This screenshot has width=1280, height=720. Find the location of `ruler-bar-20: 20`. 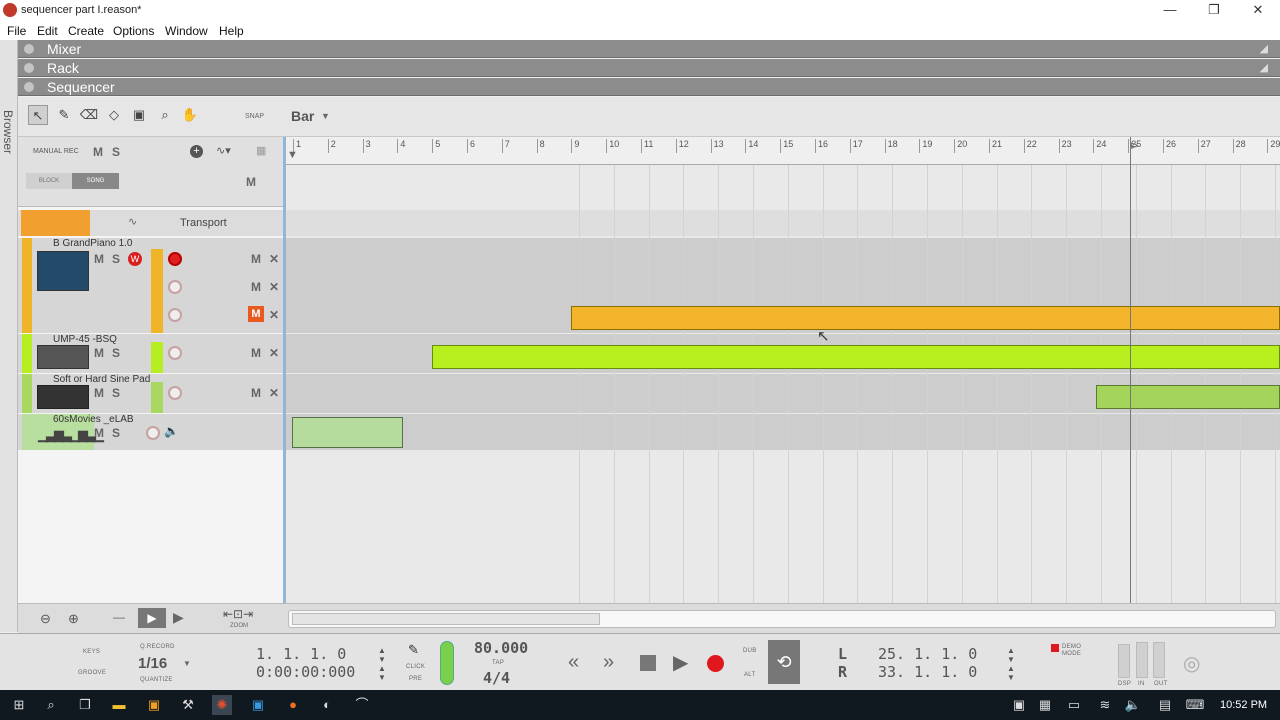

ruler-bar-20: 20 is located at coordinates (960, 146).